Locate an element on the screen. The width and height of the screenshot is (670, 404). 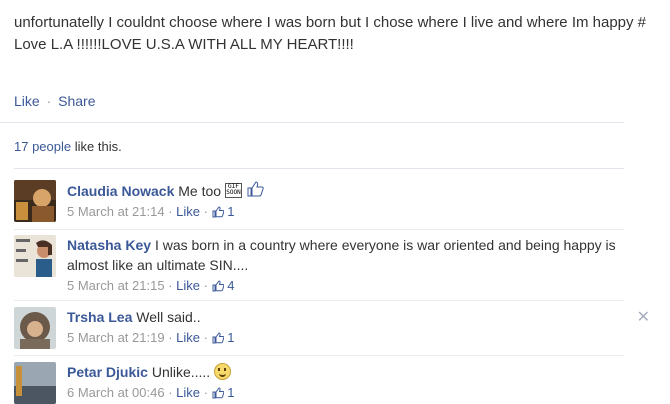
comment-author: Trsha Lea is located at coordinates (99, 317).